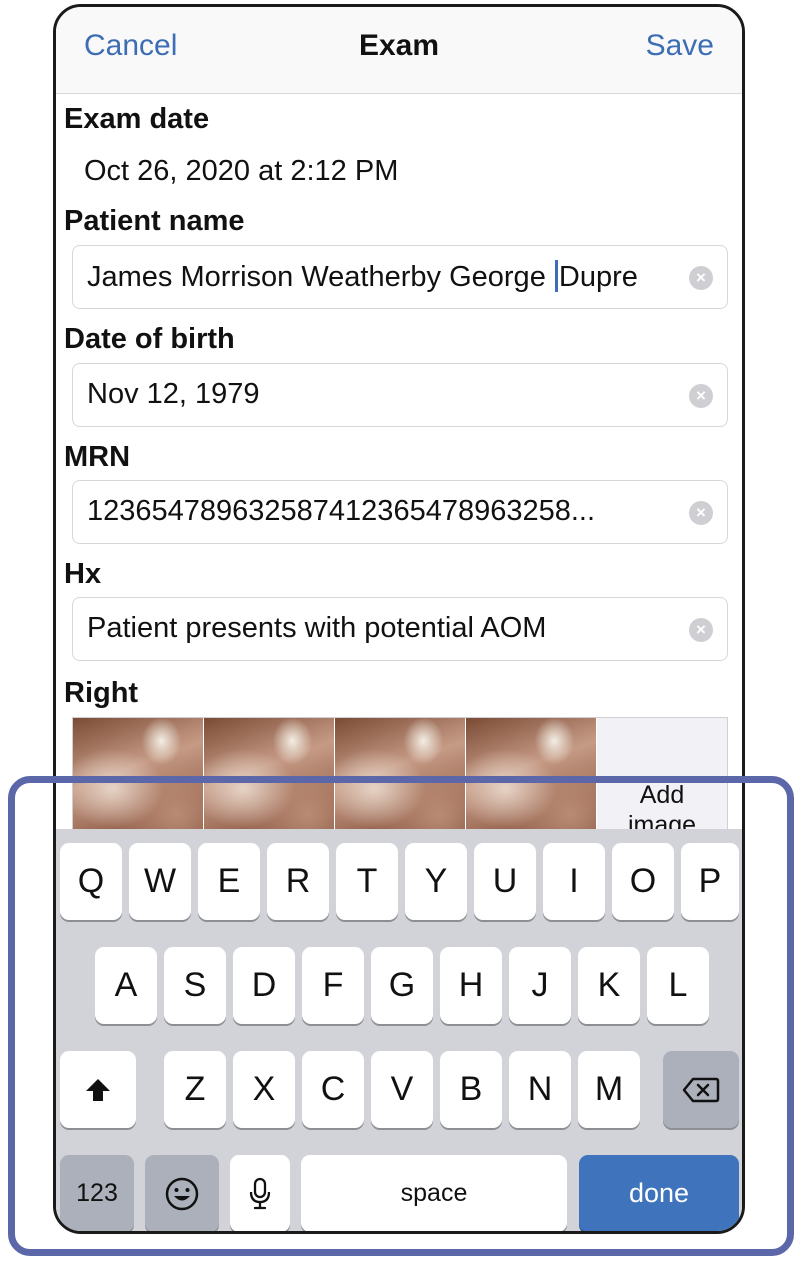 Image resolution: width=799 pixels, height=1268 pixels. Describe the element at coordinates (241, 171) in the screenshot. I see `exam-date-value: Oct 26, 2020 at 2:12 PM` at that location.